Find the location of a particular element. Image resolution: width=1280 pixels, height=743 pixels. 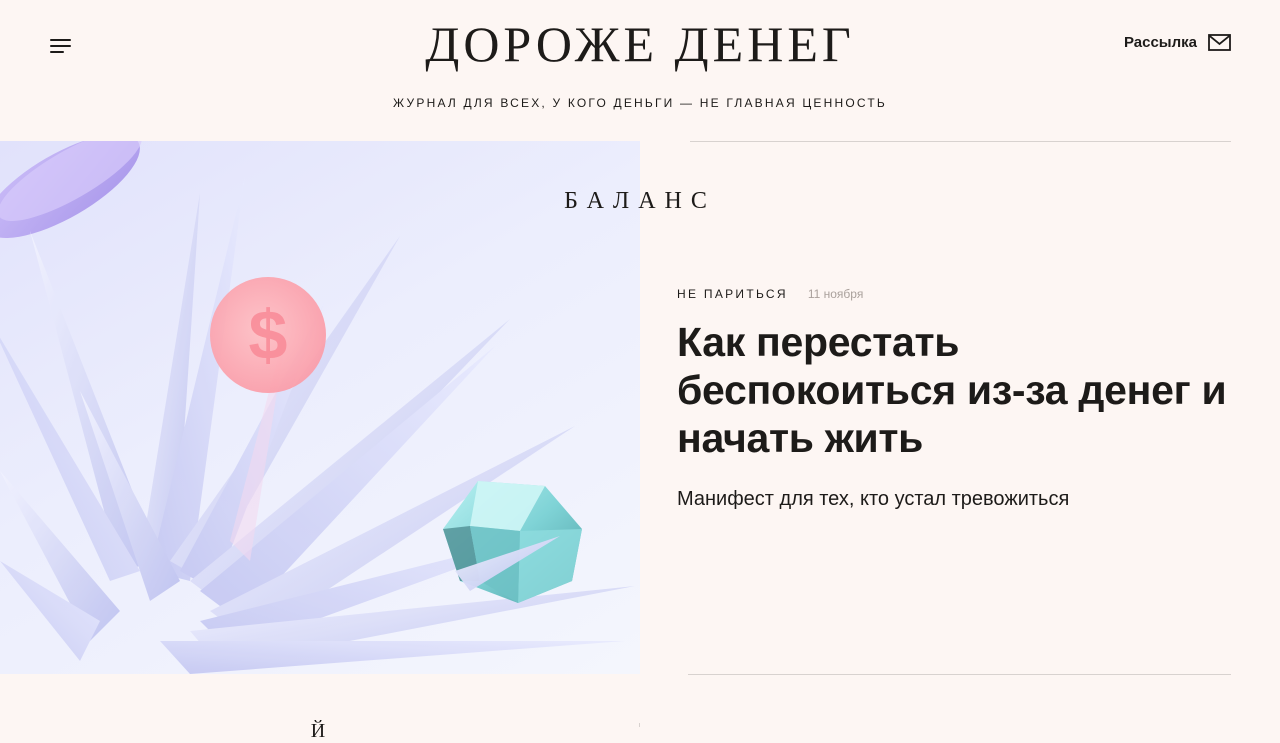

next-section: Й is located at coordinates (640, 708).